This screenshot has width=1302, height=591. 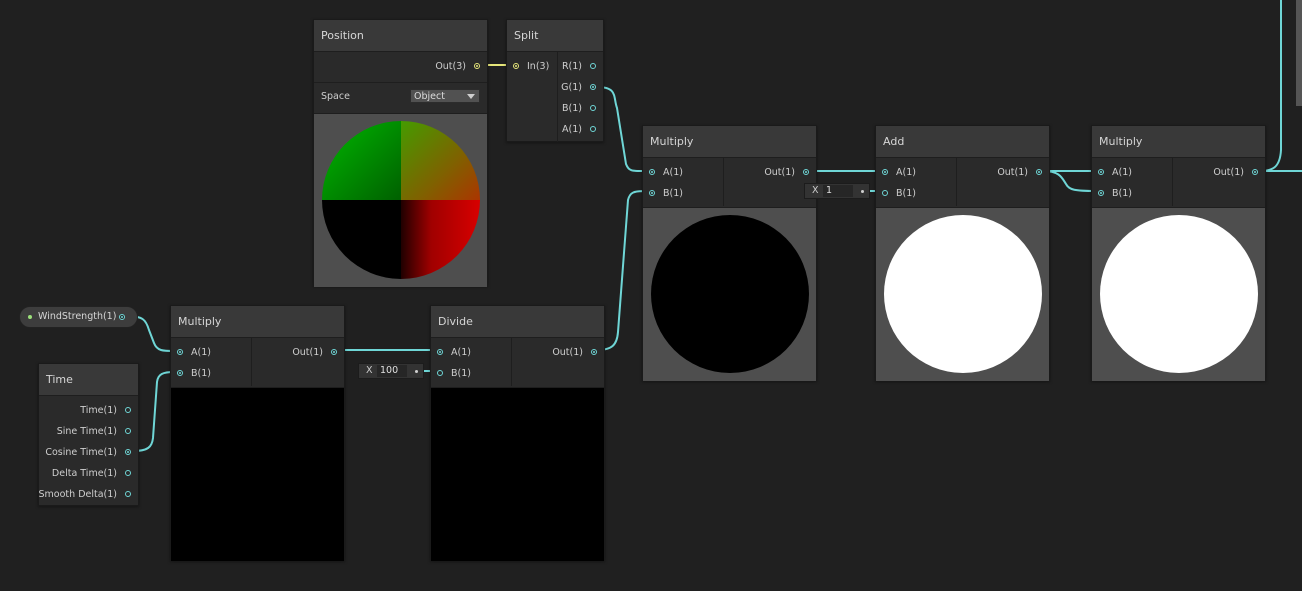 I want to click on node-title: Split, so click(x=555, y=36).